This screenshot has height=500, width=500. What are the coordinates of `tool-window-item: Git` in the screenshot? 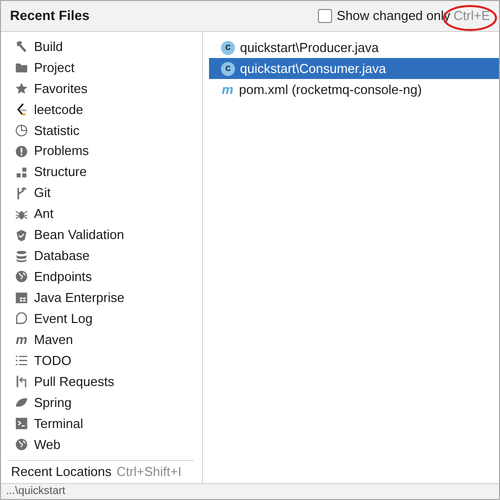 It's located at (101, 193).